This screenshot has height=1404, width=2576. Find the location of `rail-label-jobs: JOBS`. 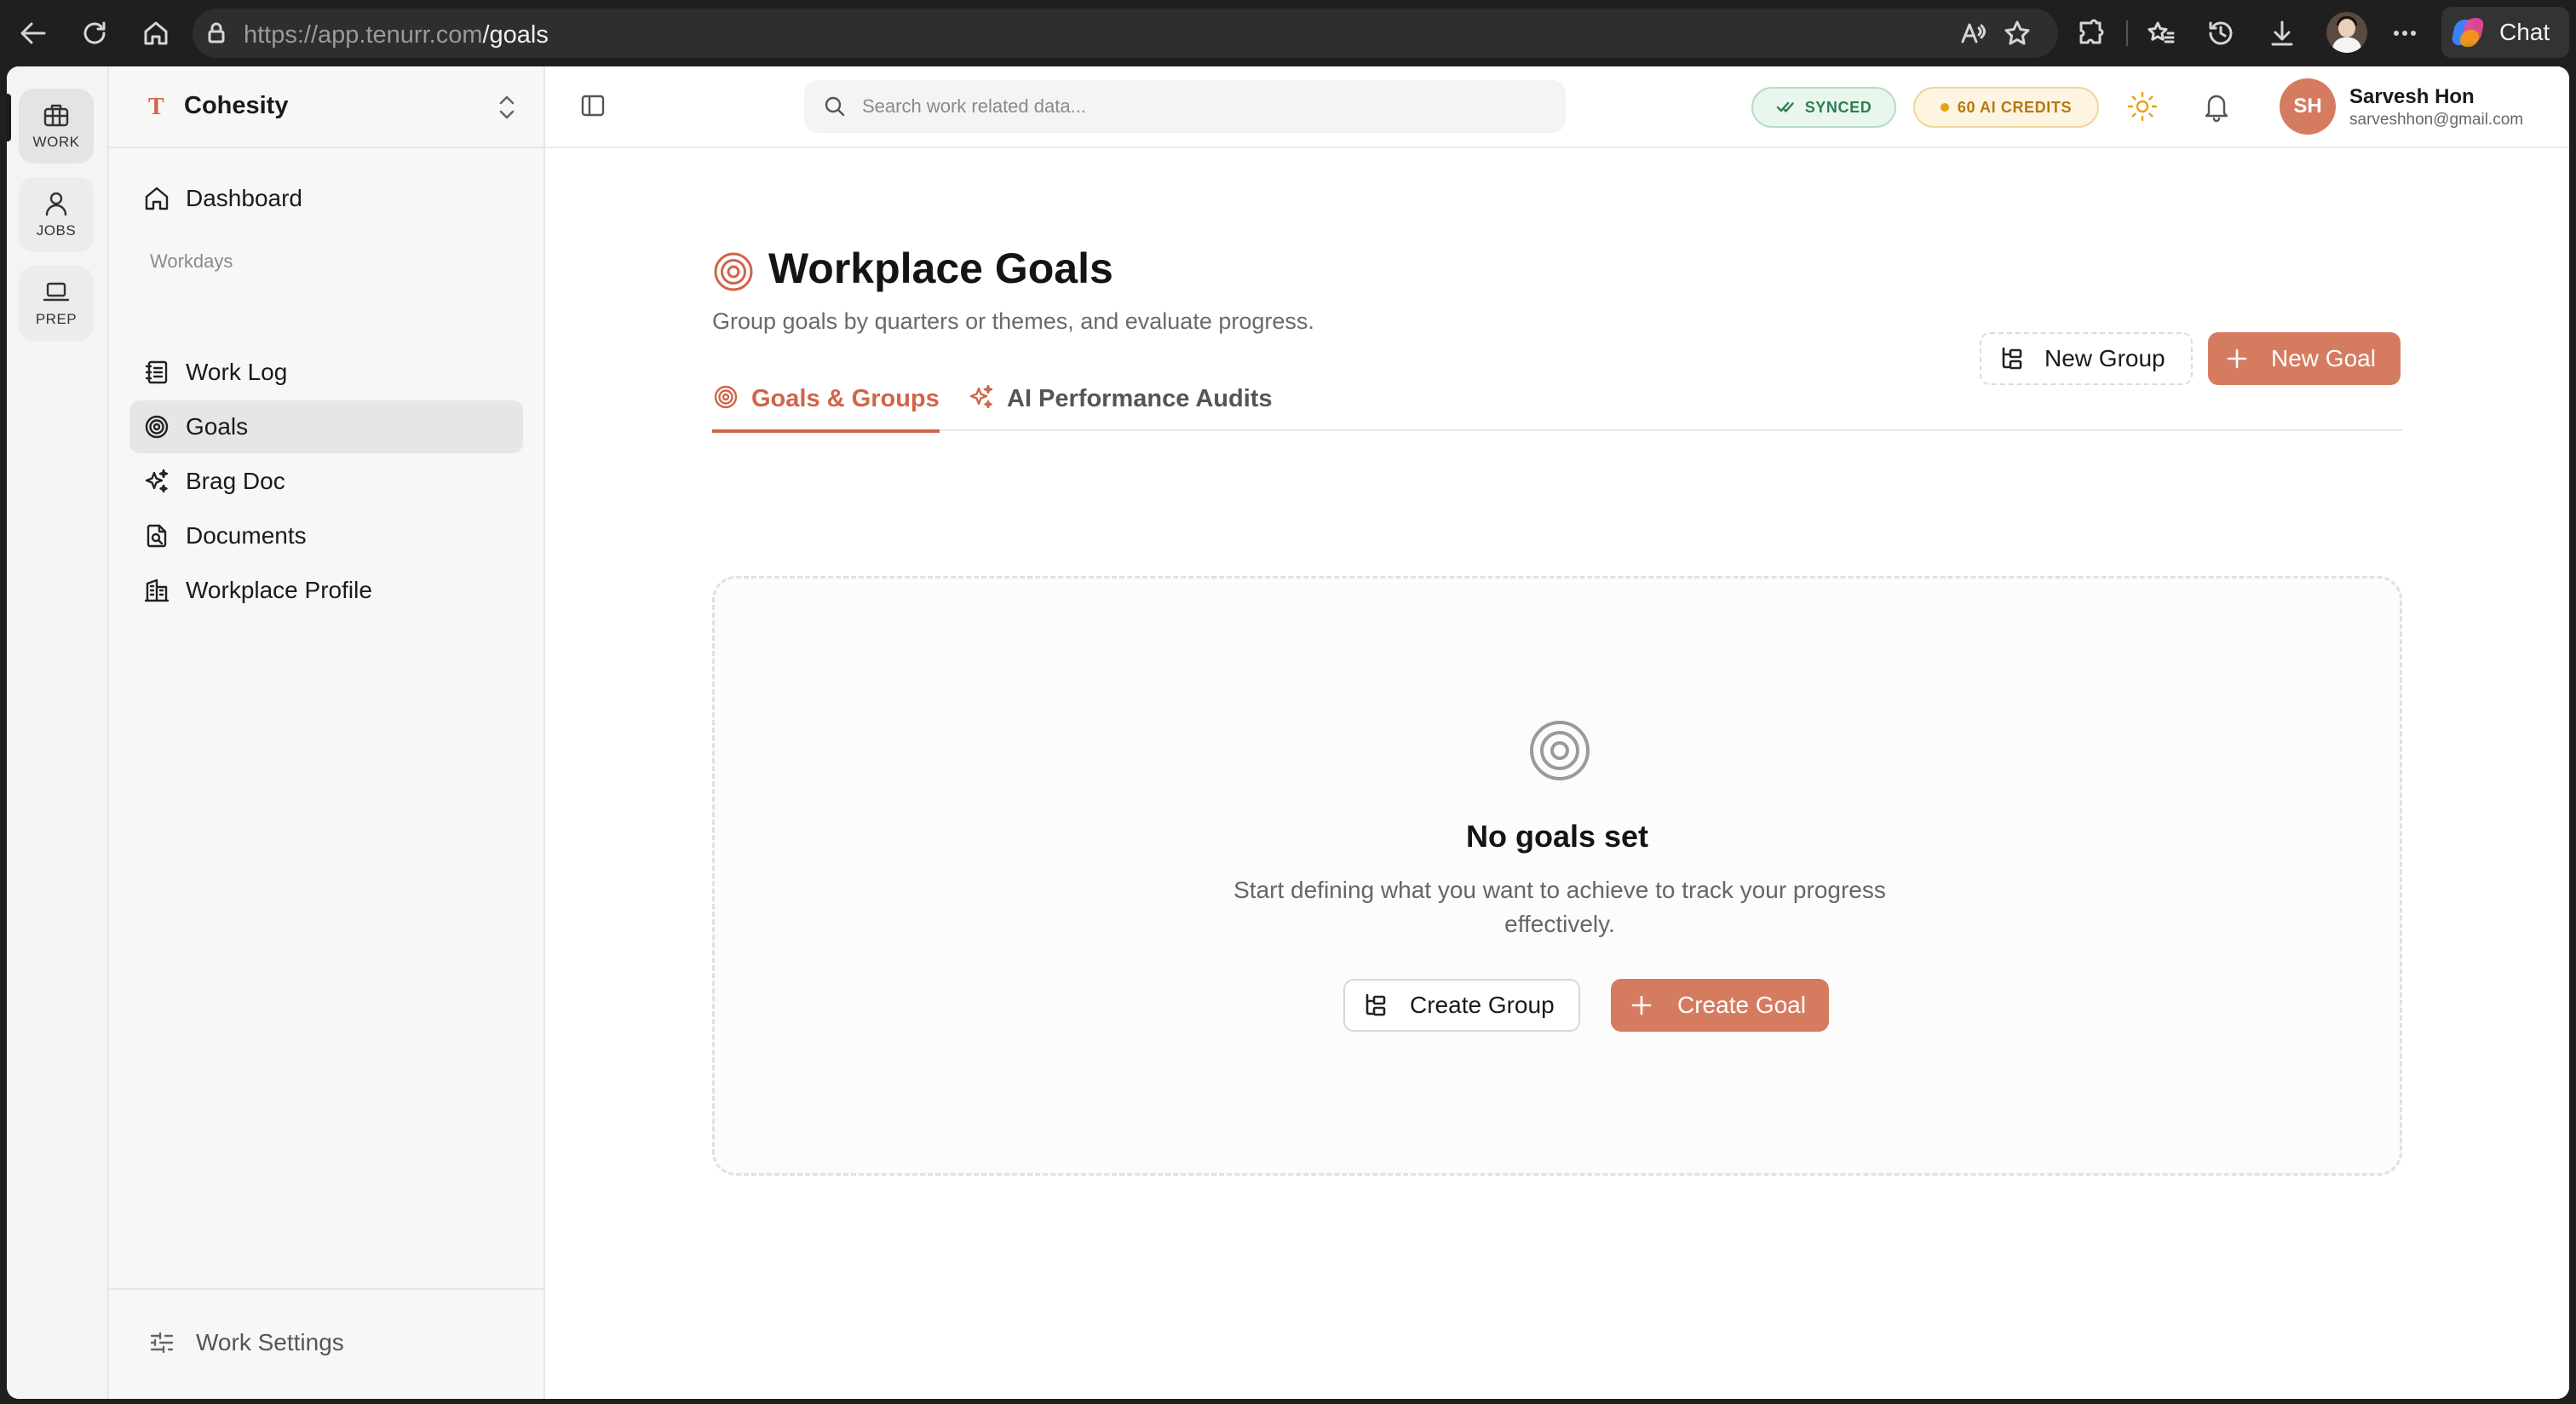

rail-label-jobs: JOBS is located at coordinates (57, 230).